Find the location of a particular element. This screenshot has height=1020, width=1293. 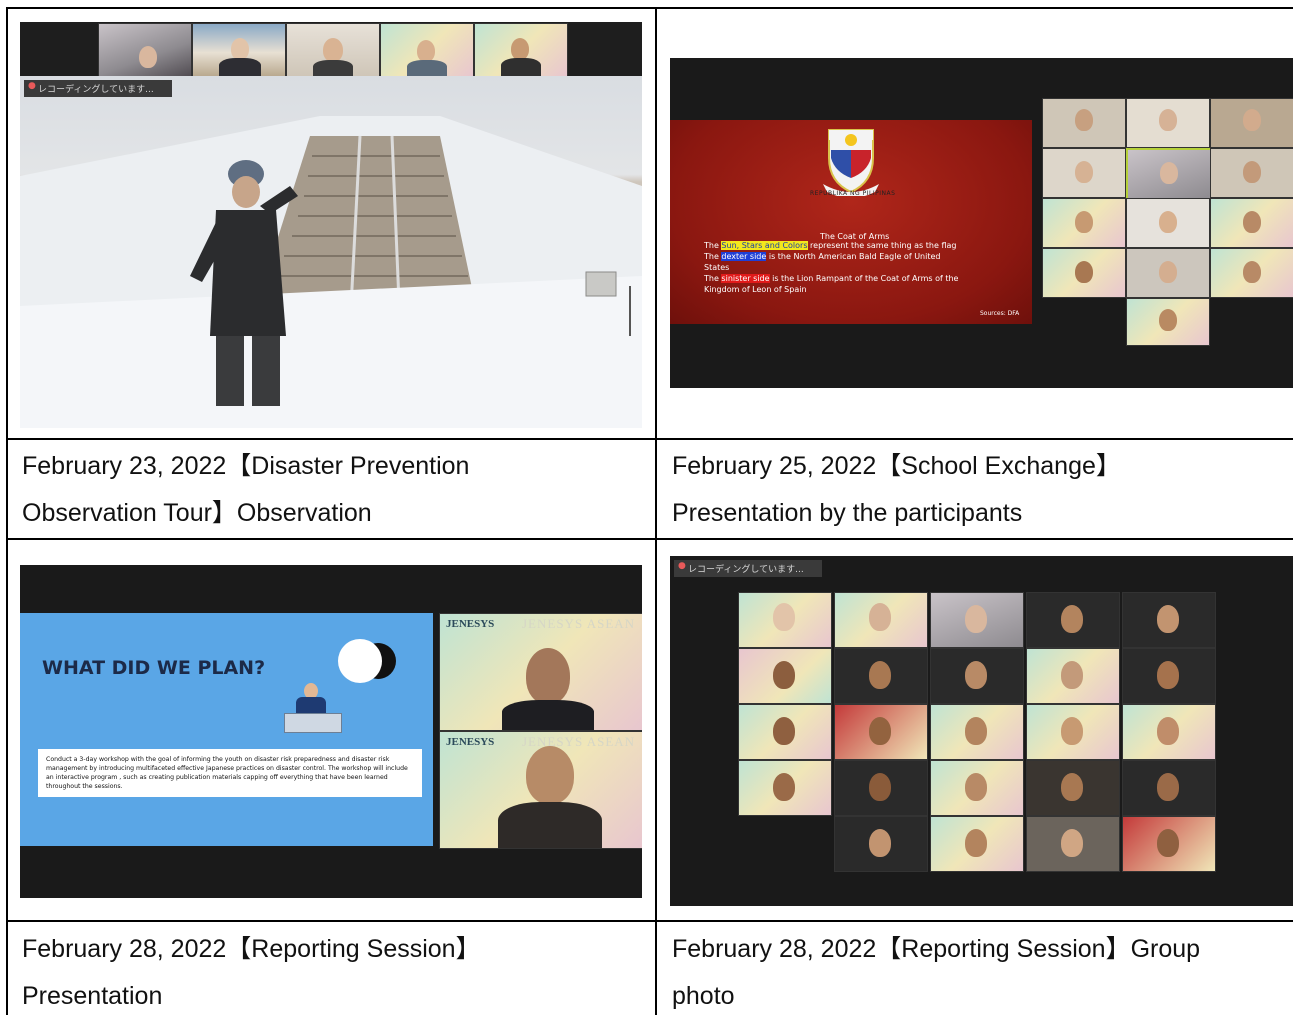

coat-of-arms-title: The Coat of Arms is located at coordinates (855, 236).